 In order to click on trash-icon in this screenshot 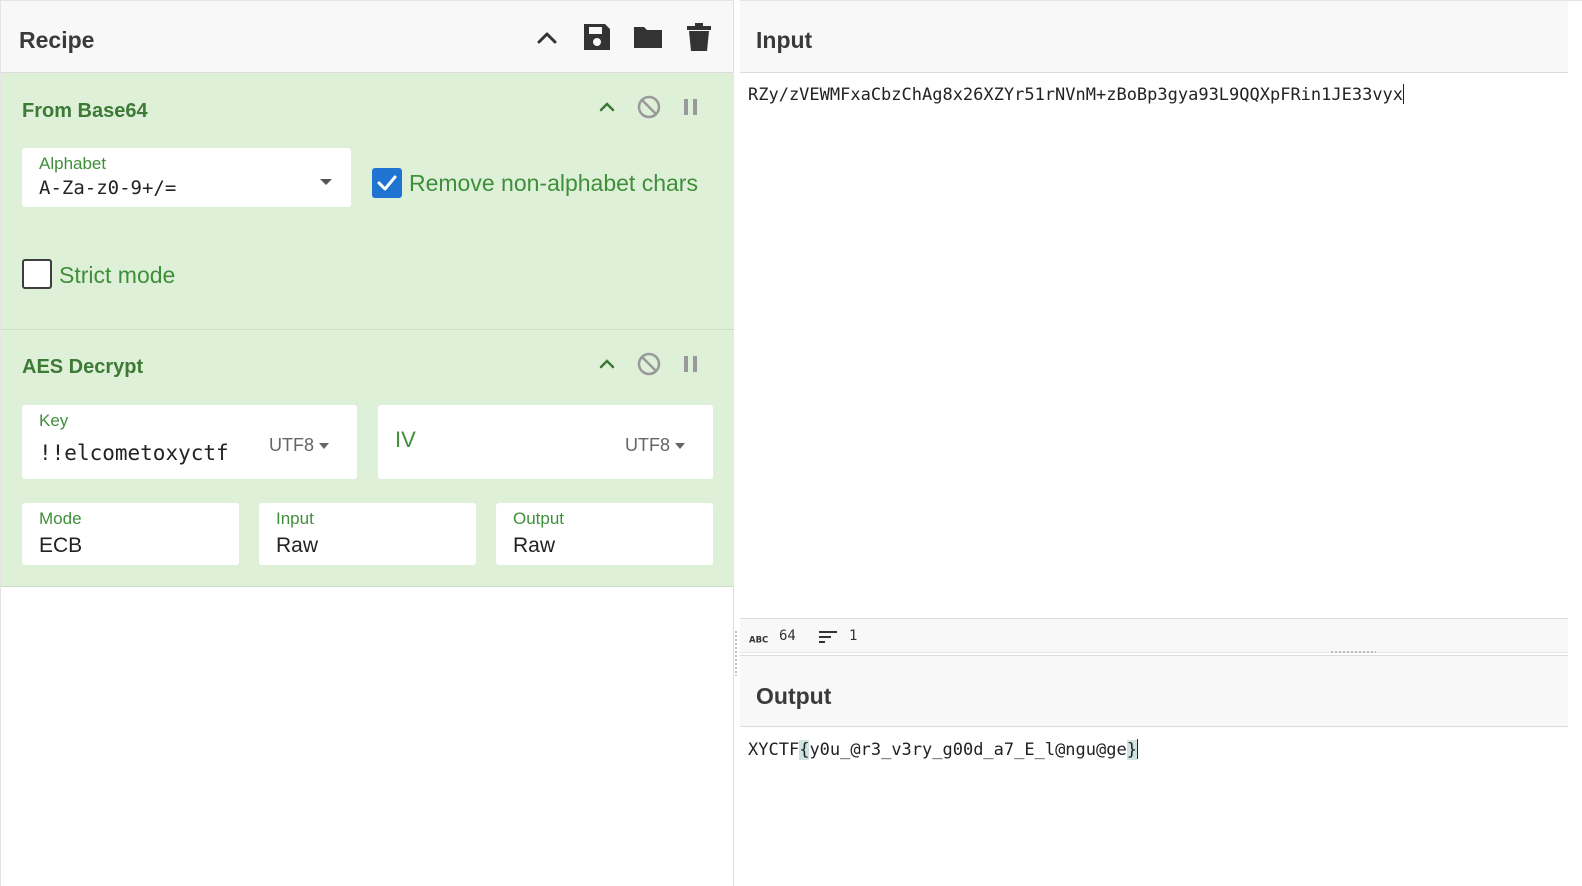, I will do `click(699, 37)`.